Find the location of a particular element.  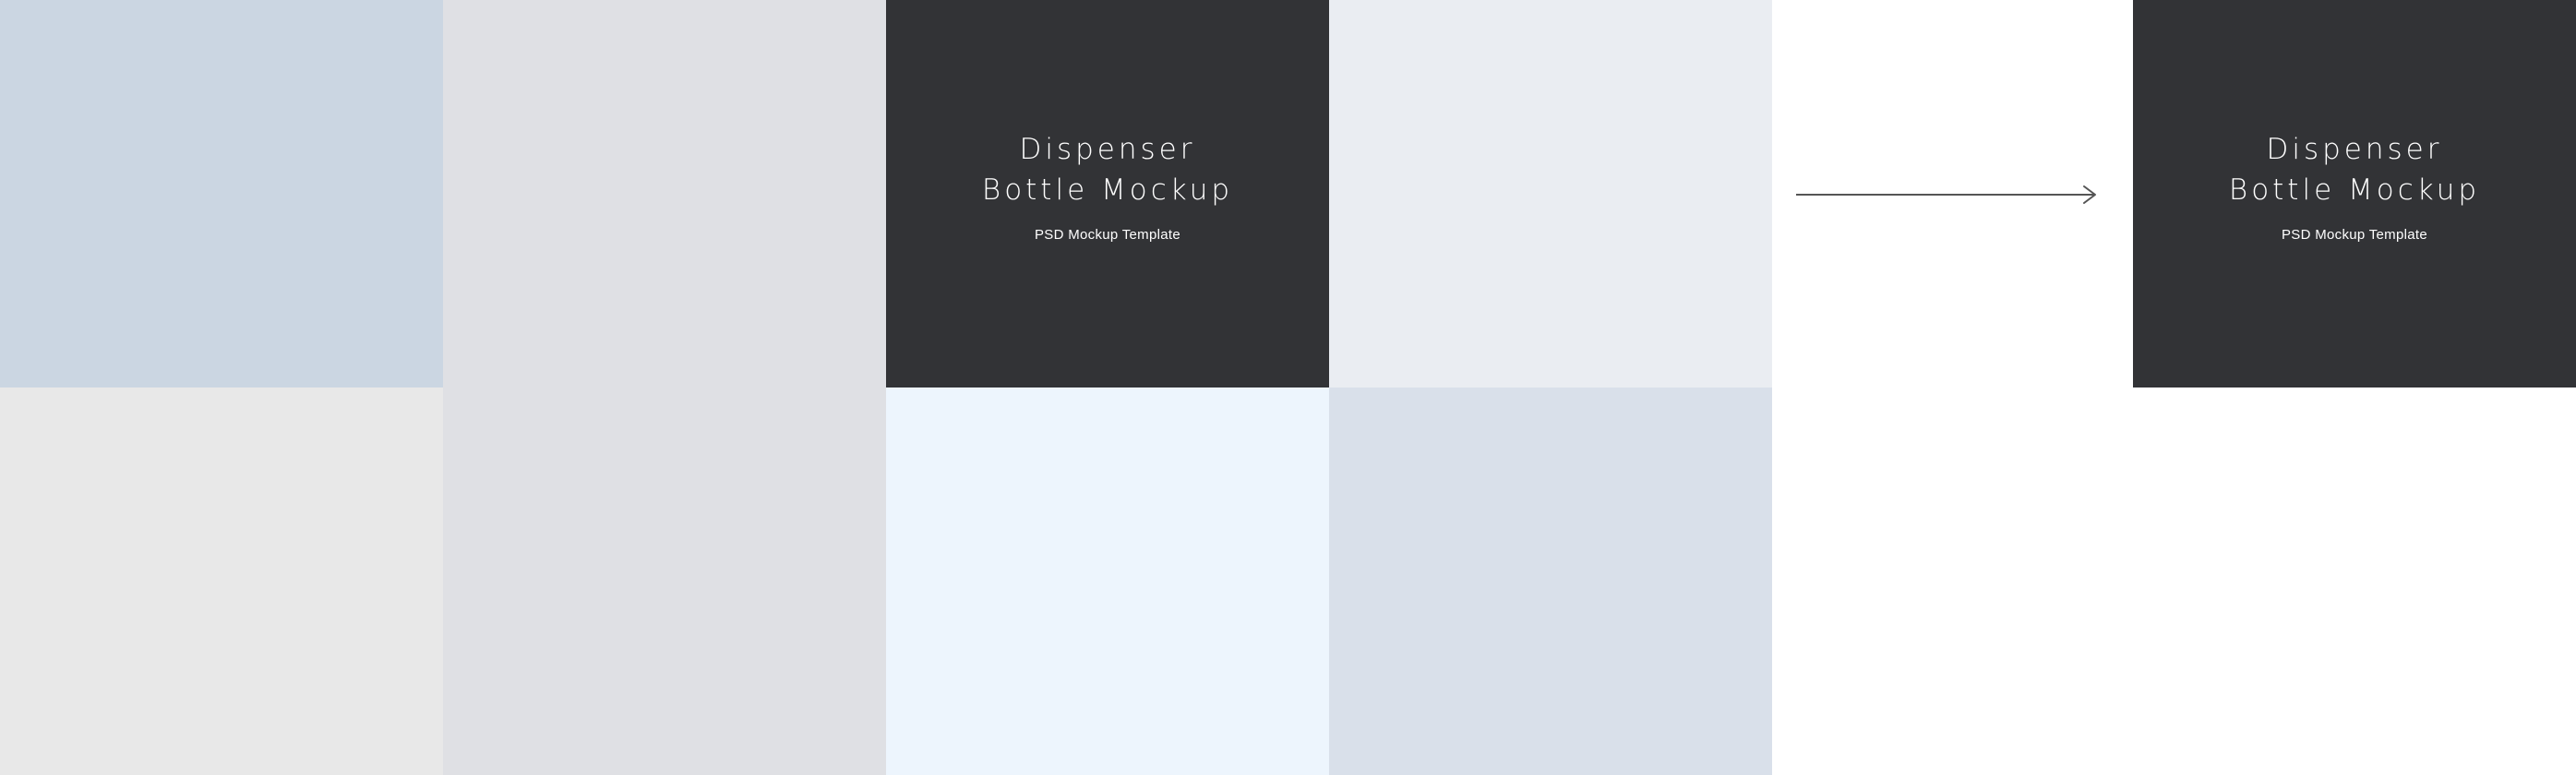

swatch-pale-gray-blue is located at coordinates (1551, 194).